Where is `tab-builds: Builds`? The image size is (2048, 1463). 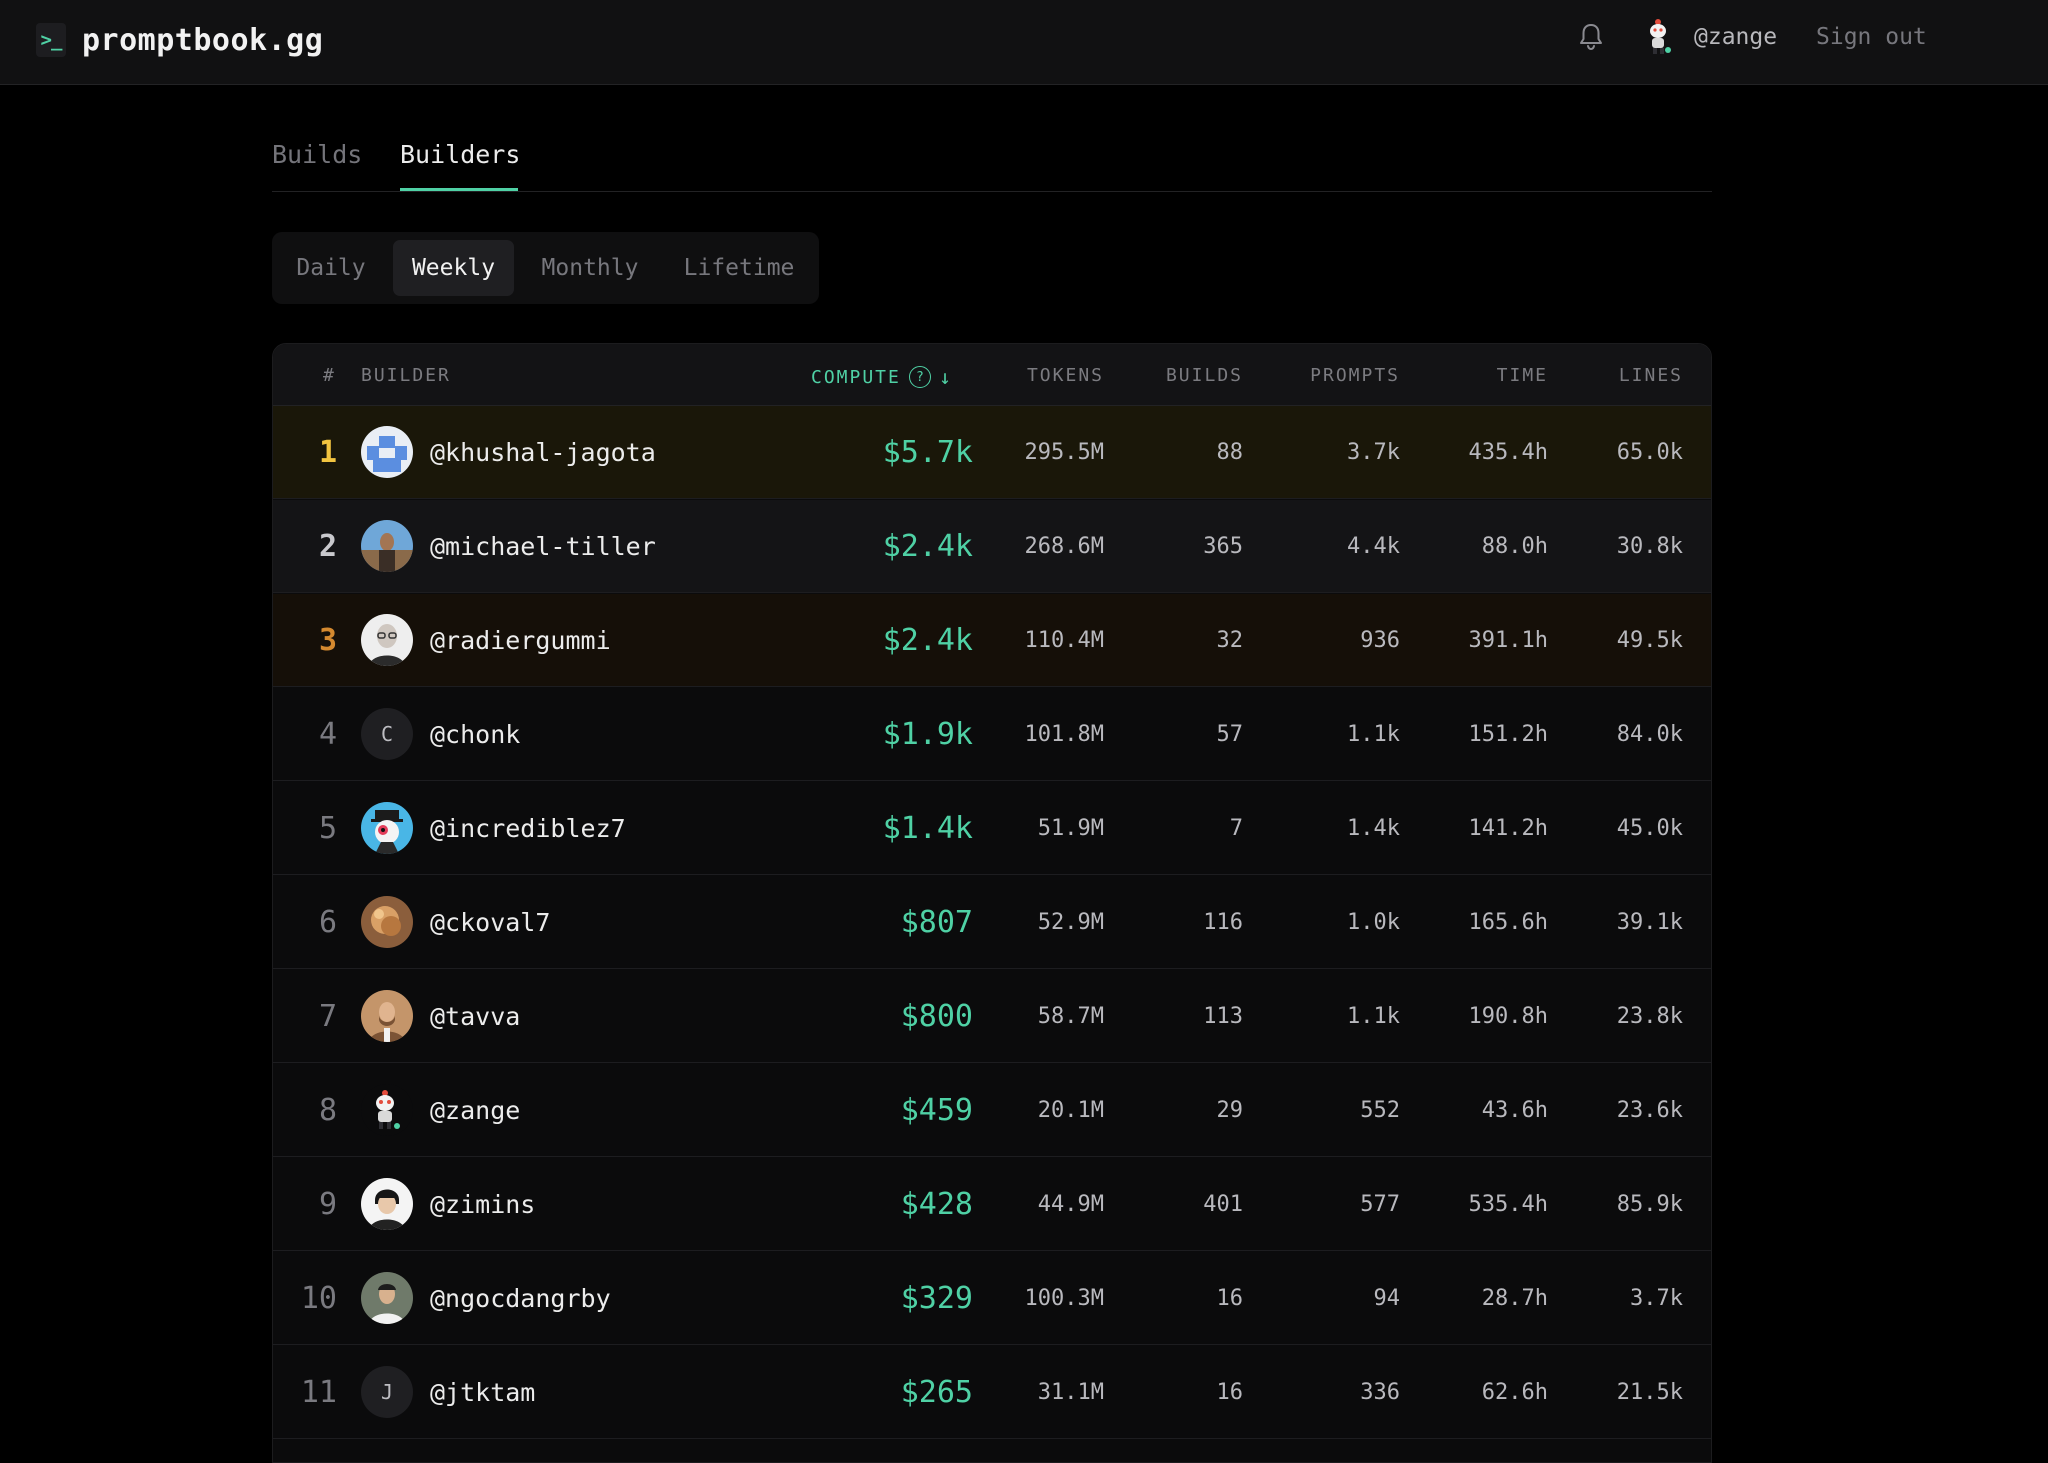 tab-builds: Builds is located at coordinates (317, 154).